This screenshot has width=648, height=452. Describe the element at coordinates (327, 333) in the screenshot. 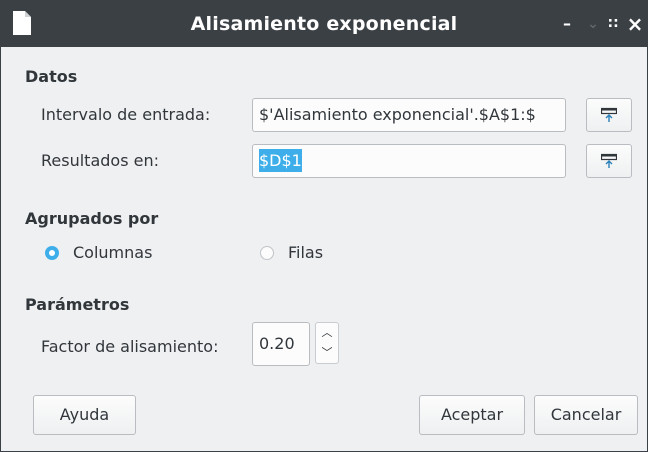

I see `chevron-up-icon: ︿` at that location.